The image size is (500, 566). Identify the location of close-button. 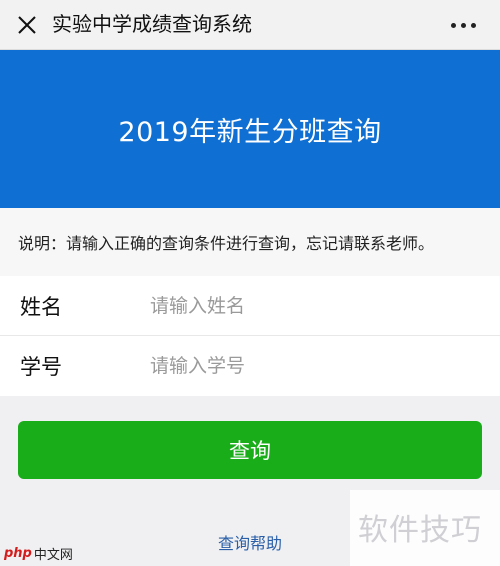
(27, 25).